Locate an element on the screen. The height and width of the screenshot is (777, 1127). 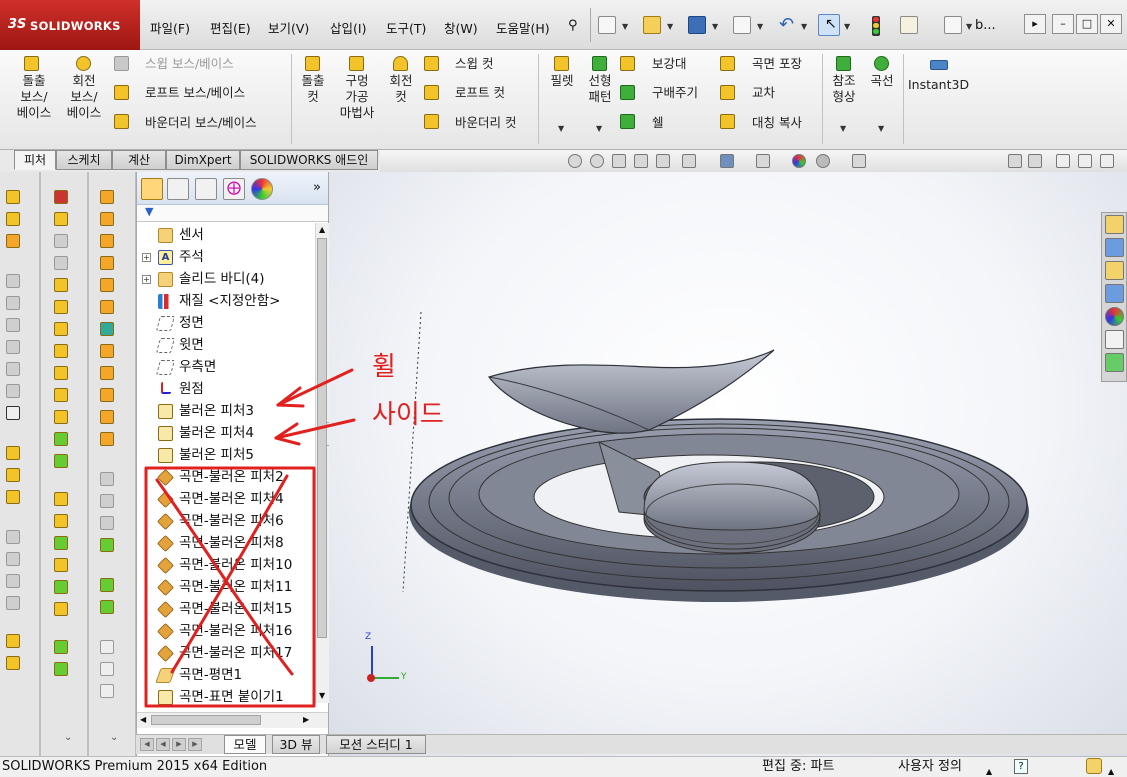
tree-item-imported-feature: 불러온 피처5 is located at coordinates (226, 455).